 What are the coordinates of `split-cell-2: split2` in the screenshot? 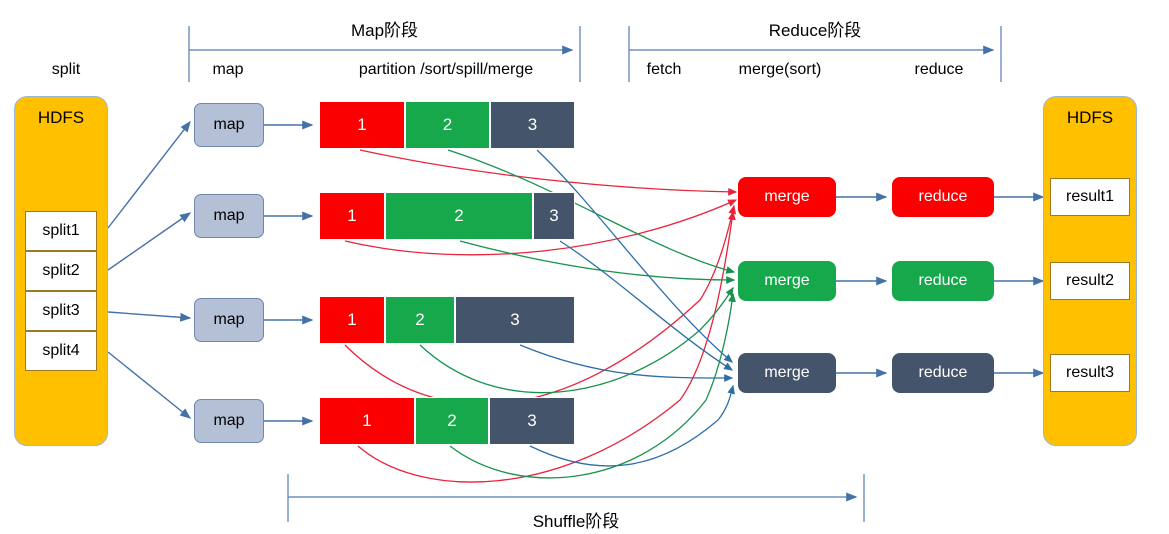 It's located at (61, 271).